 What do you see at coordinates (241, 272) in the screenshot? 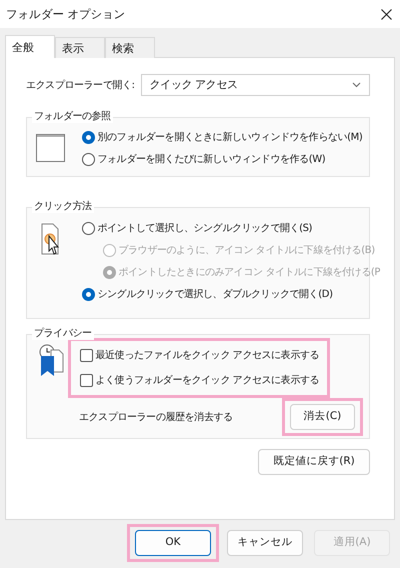
I see `radio-option: ポイントしたときにのみアイコン タイトルに下線を付ける(P` at bounding box center [241, 272].